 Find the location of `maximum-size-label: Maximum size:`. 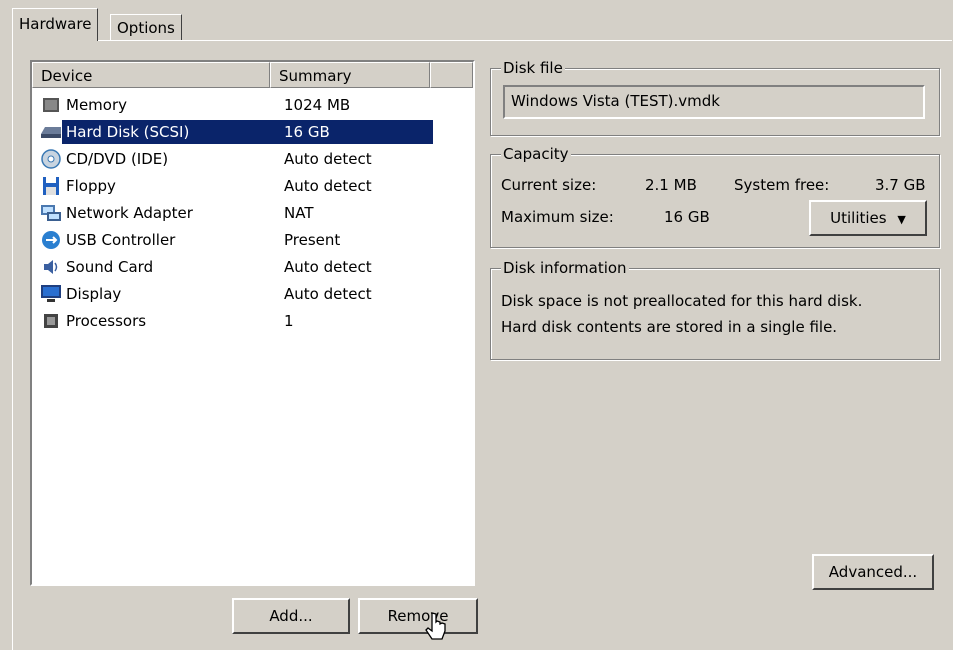

maximum-size-label: Maximum size: is located at coordinates (557, 217).